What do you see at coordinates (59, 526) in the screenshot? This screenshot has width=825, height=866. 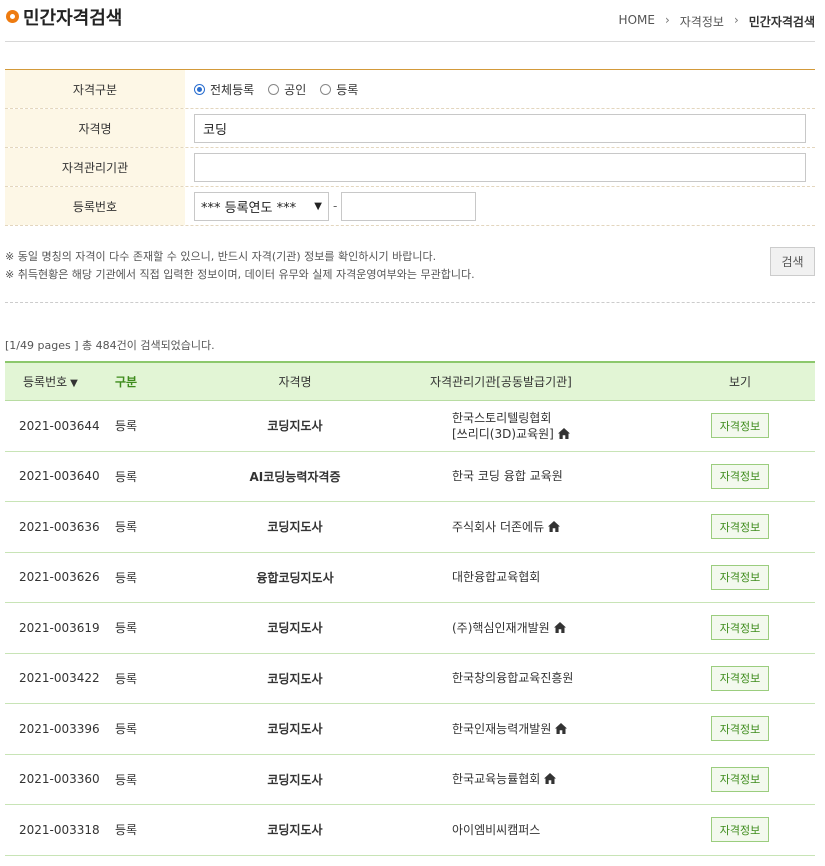 I see `cell-regno: 2021-003636` at bounding box center [59, 526].